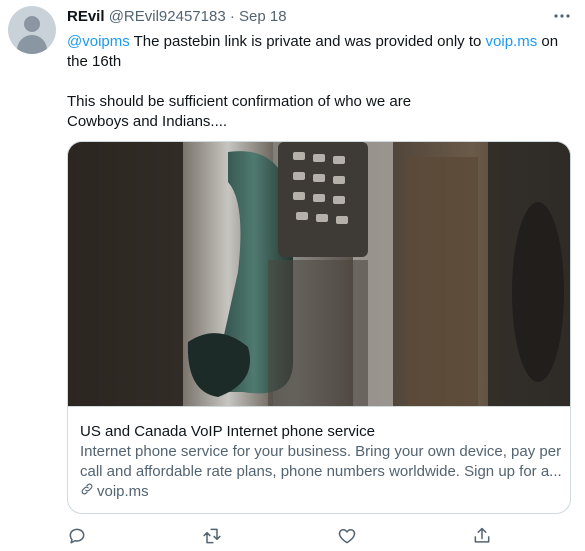 Image resolution: width=585 pixels, height=551 pixels. What do you see at coordinates (548, 41) in the screenshot?
I see `tweet-line-1-end: on` at bounding box center [548, 41].